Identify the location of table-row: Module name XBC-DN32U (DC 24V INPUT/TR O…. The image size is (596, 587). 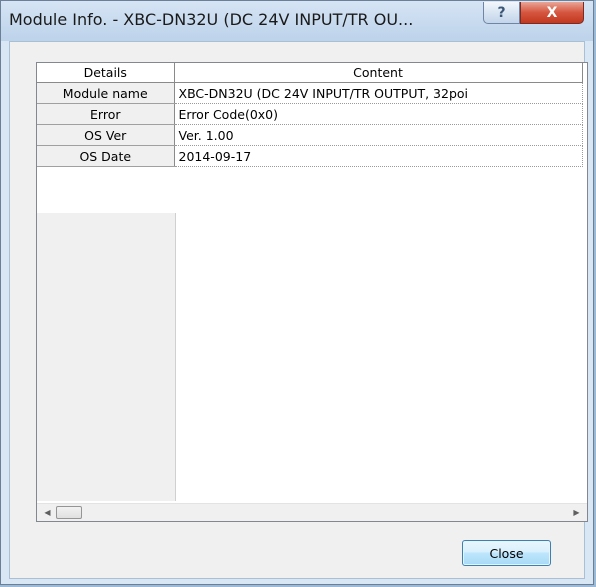
(310, 93).